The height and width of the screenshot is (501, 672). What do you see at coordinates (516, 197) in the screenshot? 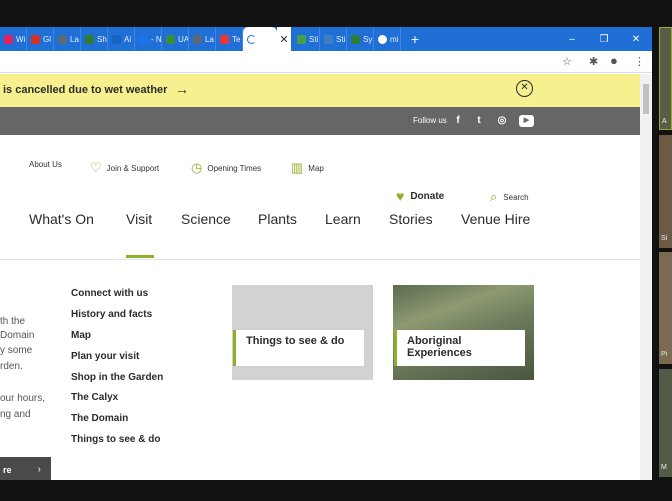
I see `search-label: Search` at bounding box center [516, 197].